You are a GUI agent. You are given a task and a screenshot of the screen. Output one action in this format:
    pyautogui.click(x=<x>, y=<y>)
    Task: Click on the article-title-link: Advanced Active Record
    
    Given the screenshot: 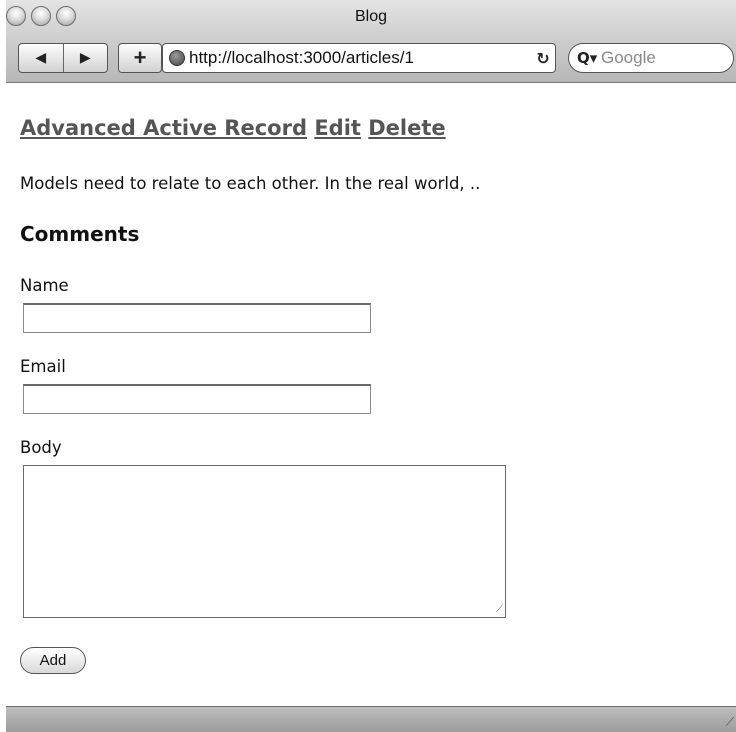 What is the action you would take?
    pyautogui.click(x=163, y=128)
    